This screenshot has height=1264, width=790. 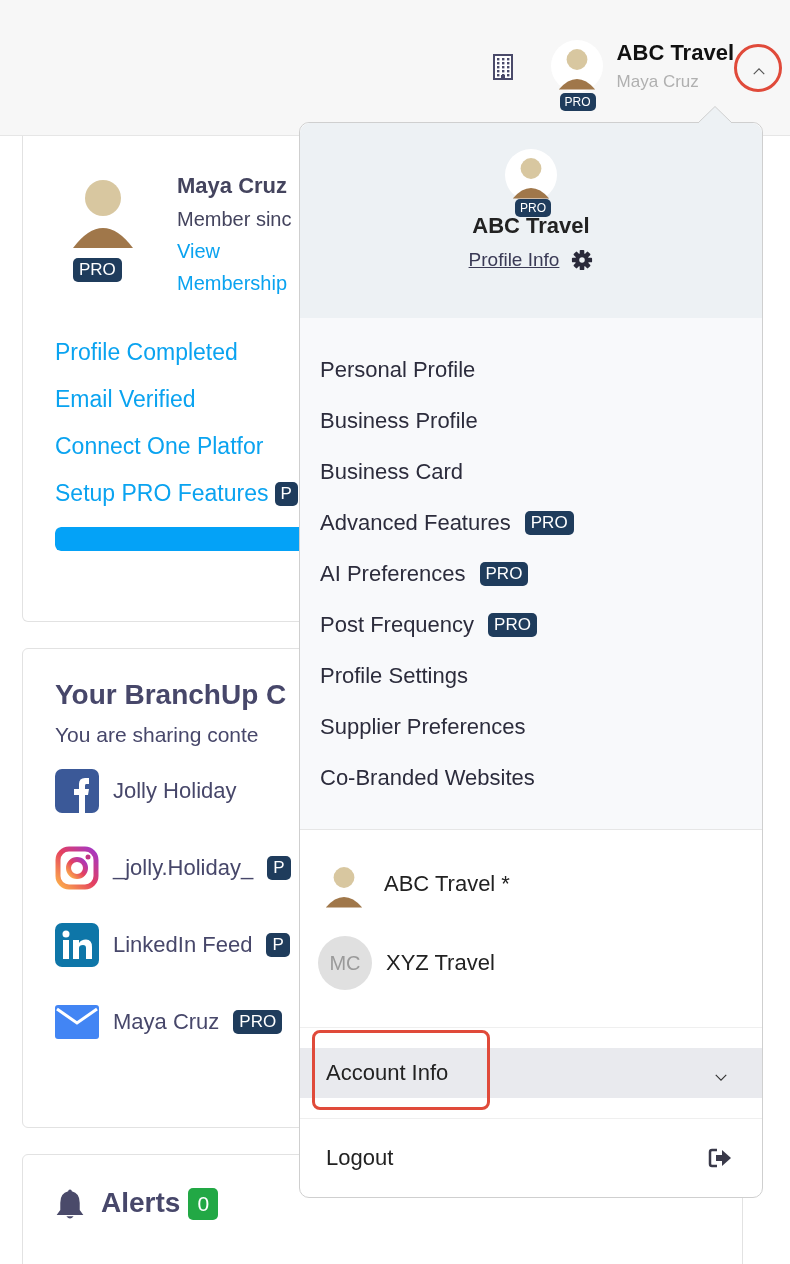 What do you see at coordinates (398, 369) in the screenshot?
I see `menu-item: Personal Profile` at bounding box center [398, 369].